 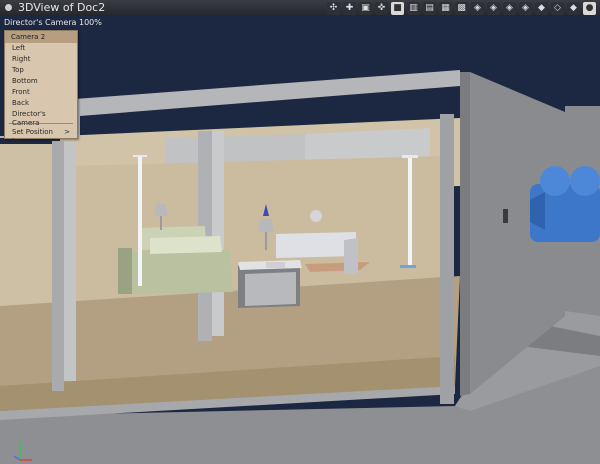 I want to click on sphere-icon: ●, so click(x=589, y=8).